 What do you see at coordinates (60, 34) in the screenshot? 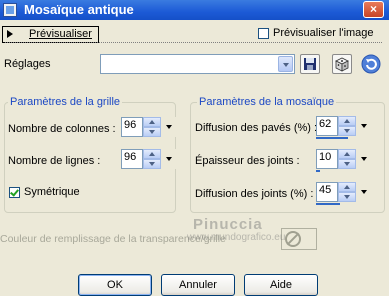
I see `preview-button-label: Prévisualiser` at bounding box center [60, 34].